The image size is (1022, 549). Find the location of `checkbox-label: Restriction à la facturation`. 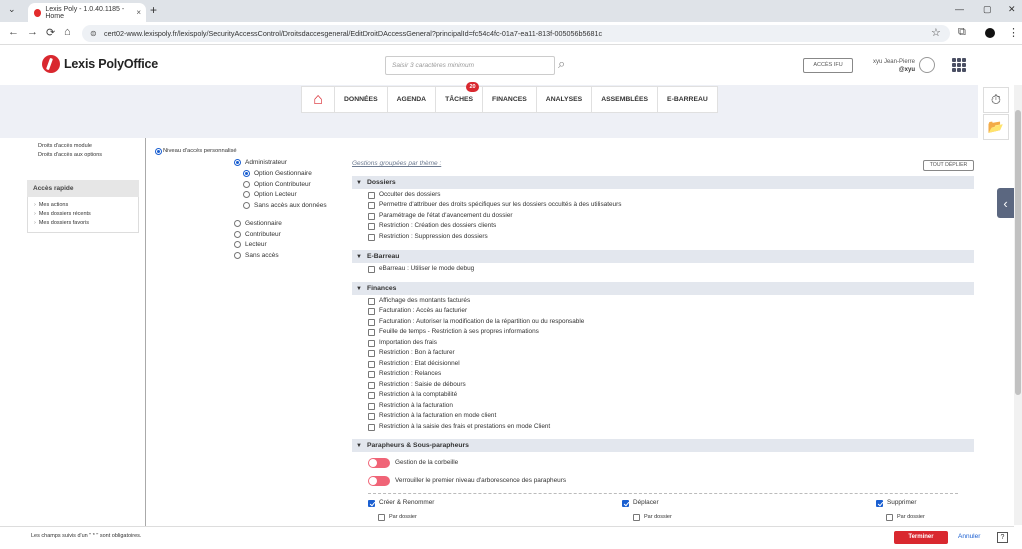

checkbox-label: Restriction à la facturation is located at coordinates (416, 405).